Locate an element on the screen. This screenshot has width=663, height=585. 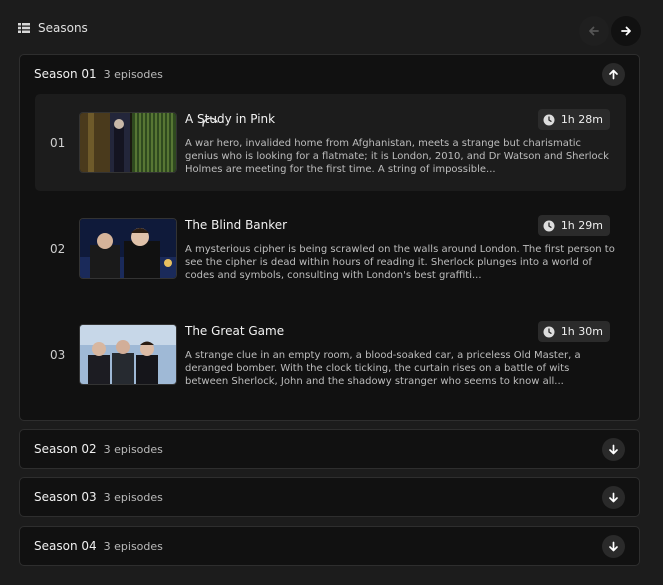
season-title: Season 03 is located at coordinates (65, 497).